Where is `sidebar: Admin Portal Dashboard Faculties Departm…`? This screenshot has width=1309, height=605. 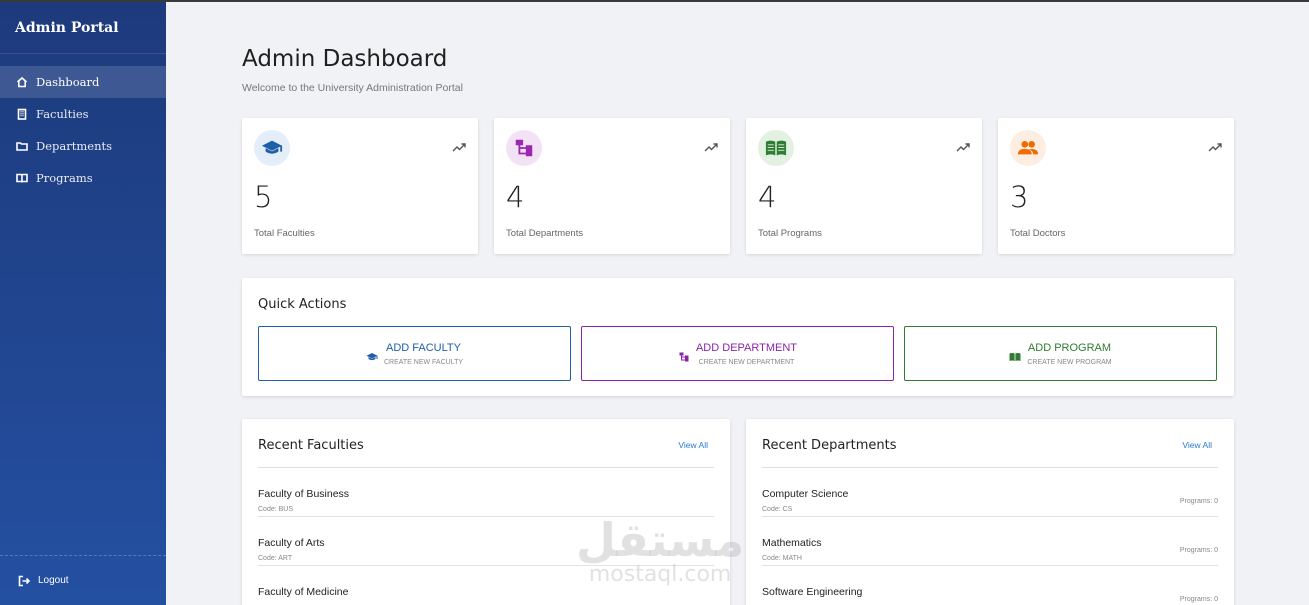 sidebar: Admin Portal Dashboard Faculties Departm… is located at coordinates (83, 303).